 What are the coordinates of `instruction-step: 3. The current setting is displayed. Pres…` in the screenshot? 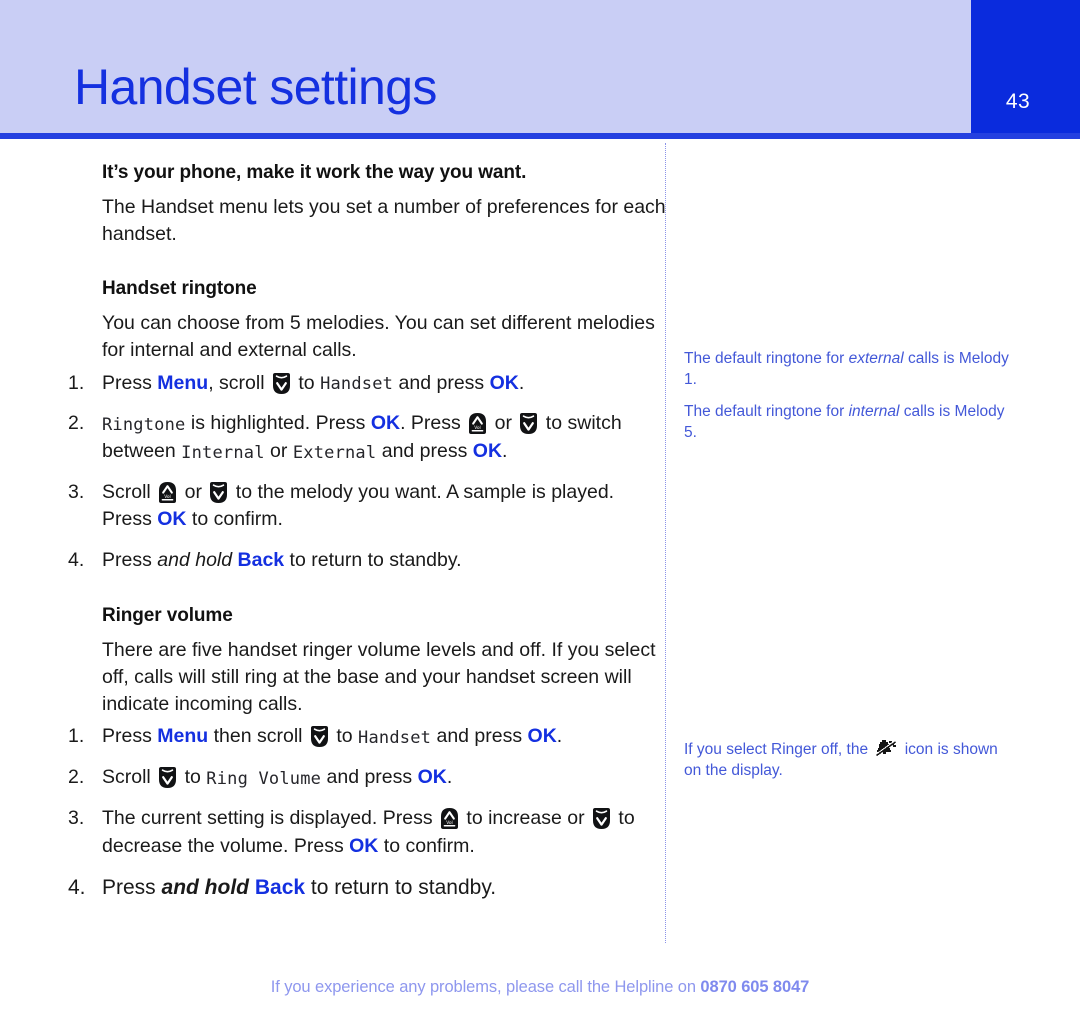 It's located at (368, 832).